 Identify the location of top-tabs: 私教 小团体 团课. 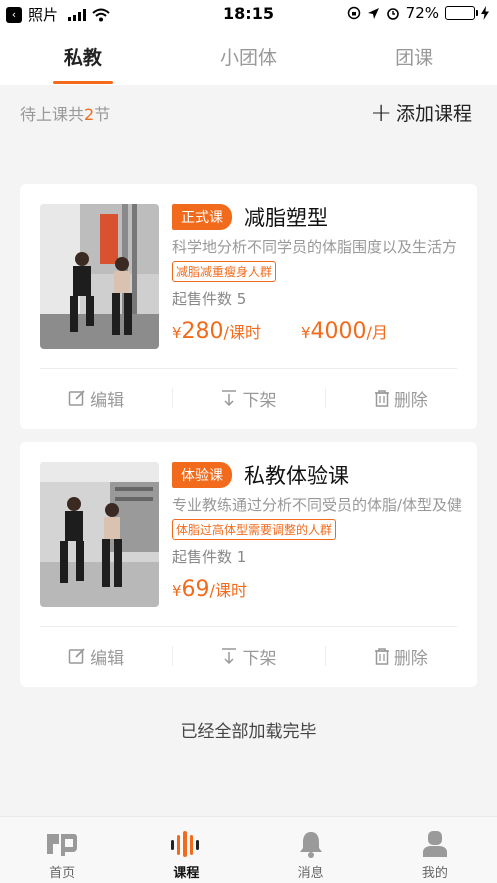
(248, 57).